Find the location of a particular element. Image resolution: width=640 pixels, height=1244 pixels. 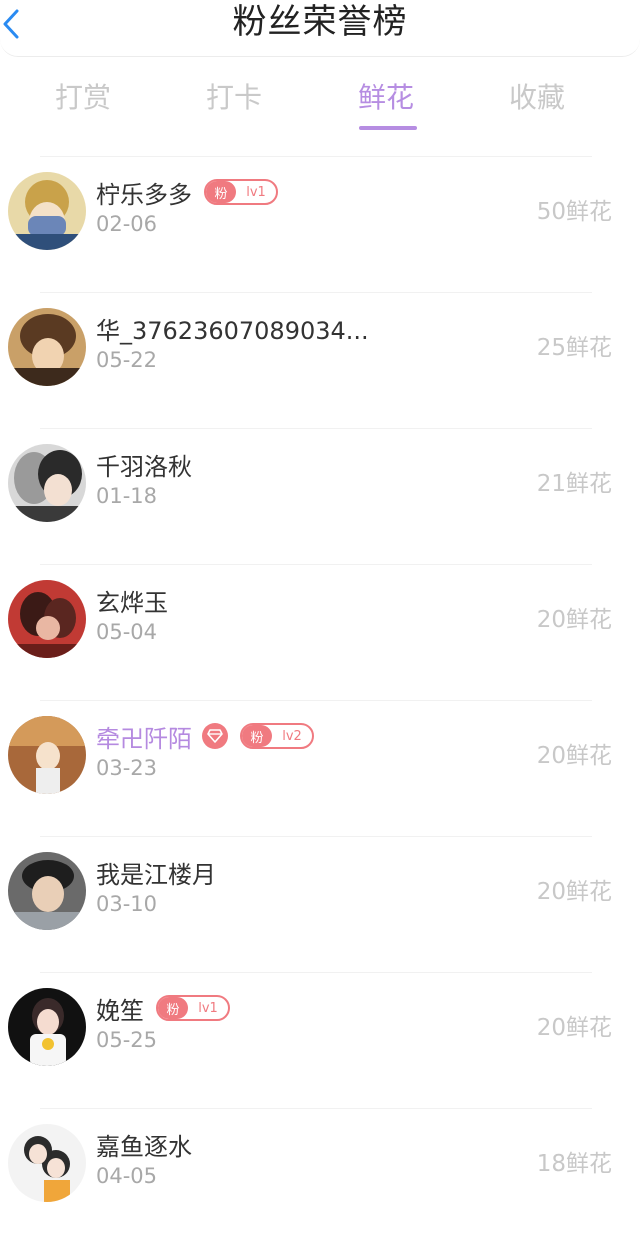

user-name: 嘉鱼逐水 is located at coordinates (144, 1144).